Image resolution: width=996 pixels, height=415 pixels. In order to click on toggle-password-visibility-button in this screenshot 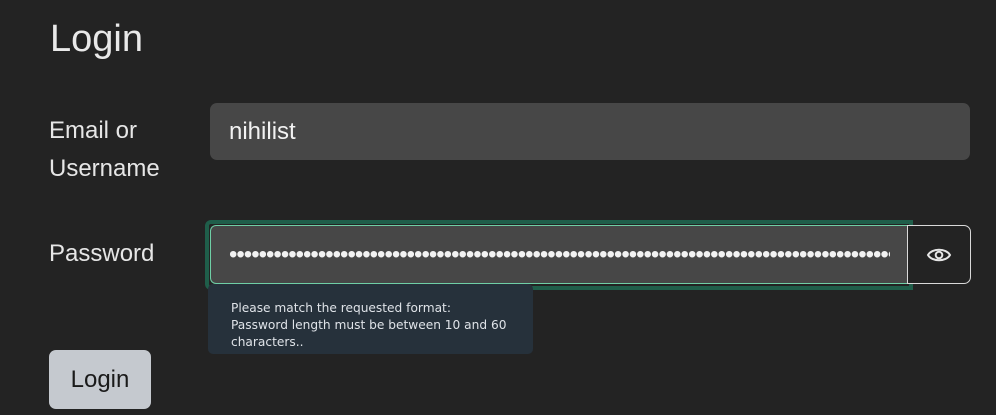, I will do `click(939, 254)`.